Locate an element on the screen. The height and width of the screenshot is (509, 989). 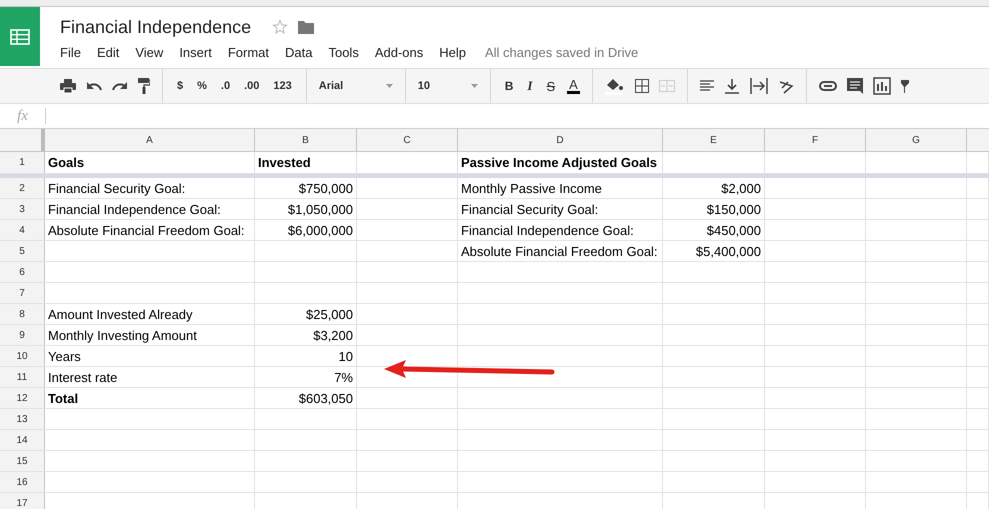
table-cell: $603,050 is located at coordinates (325, 398).